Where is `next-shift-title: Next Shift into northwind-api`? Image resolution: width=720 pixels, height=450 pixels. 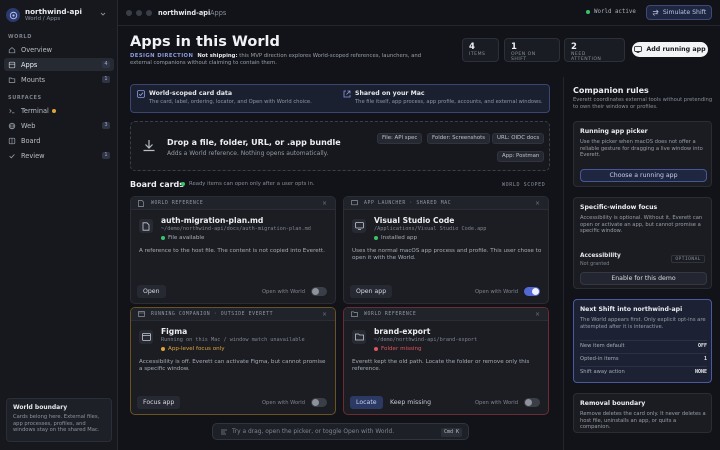 next-shift-title: Next Shift into northwind-api is located at coordinates (631, 309).